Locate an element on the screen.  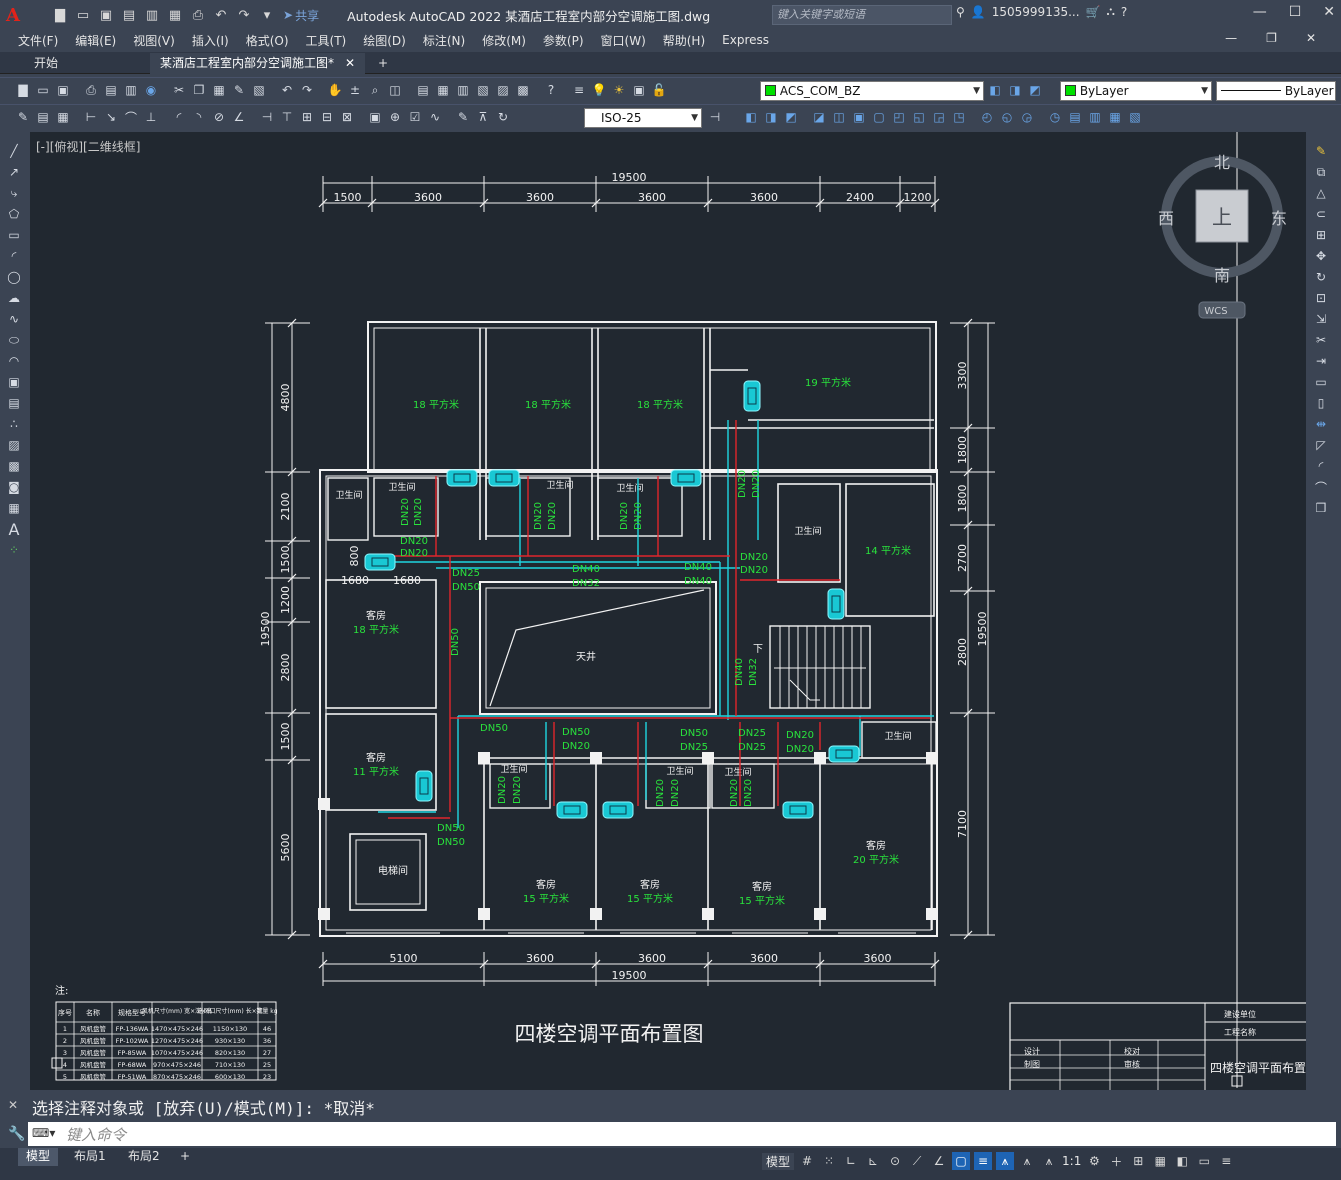
add-layout-button: + is located at coordinates (185, 1157).